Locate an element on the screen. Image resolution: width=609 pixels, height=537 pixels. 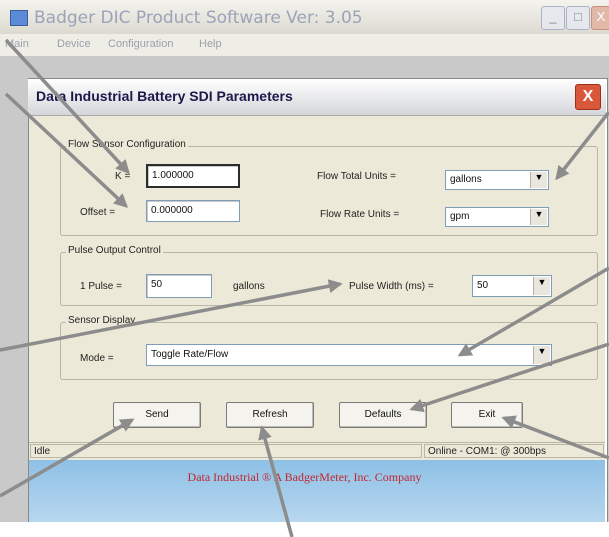
mode-select: Toggle Rate/Flow ▼ is located at coordinates (349, 355).